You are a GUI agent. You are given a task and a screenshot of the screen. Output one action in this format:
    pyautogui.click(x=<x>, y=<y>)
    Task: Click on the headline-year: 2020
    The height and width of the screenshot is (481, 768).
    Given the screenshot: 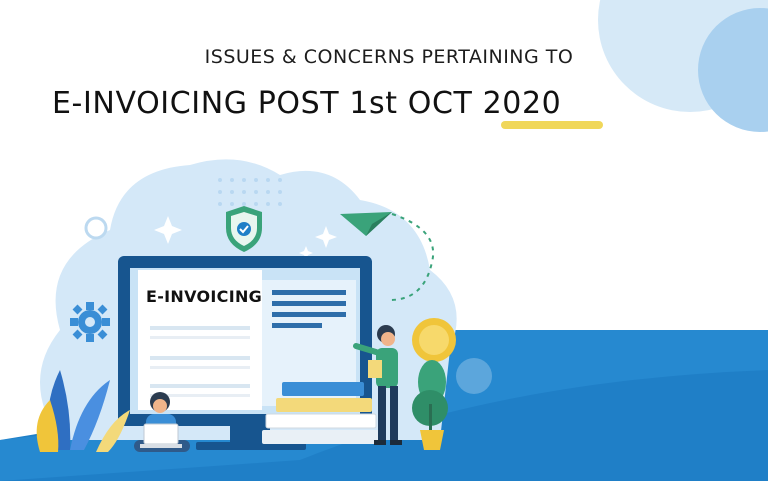 What is the action you would take?
    pyautogui.click(x=522, y=103)
    